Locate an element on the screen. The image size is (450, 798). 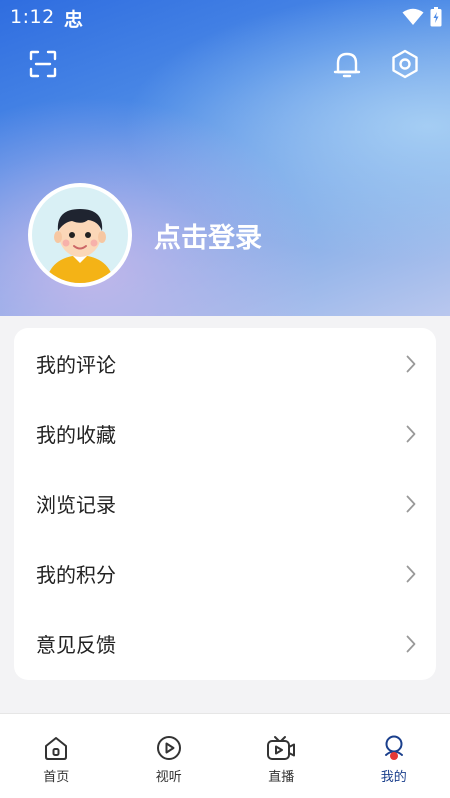
tab-mine: 我的 is located at coordinates (394, 756).